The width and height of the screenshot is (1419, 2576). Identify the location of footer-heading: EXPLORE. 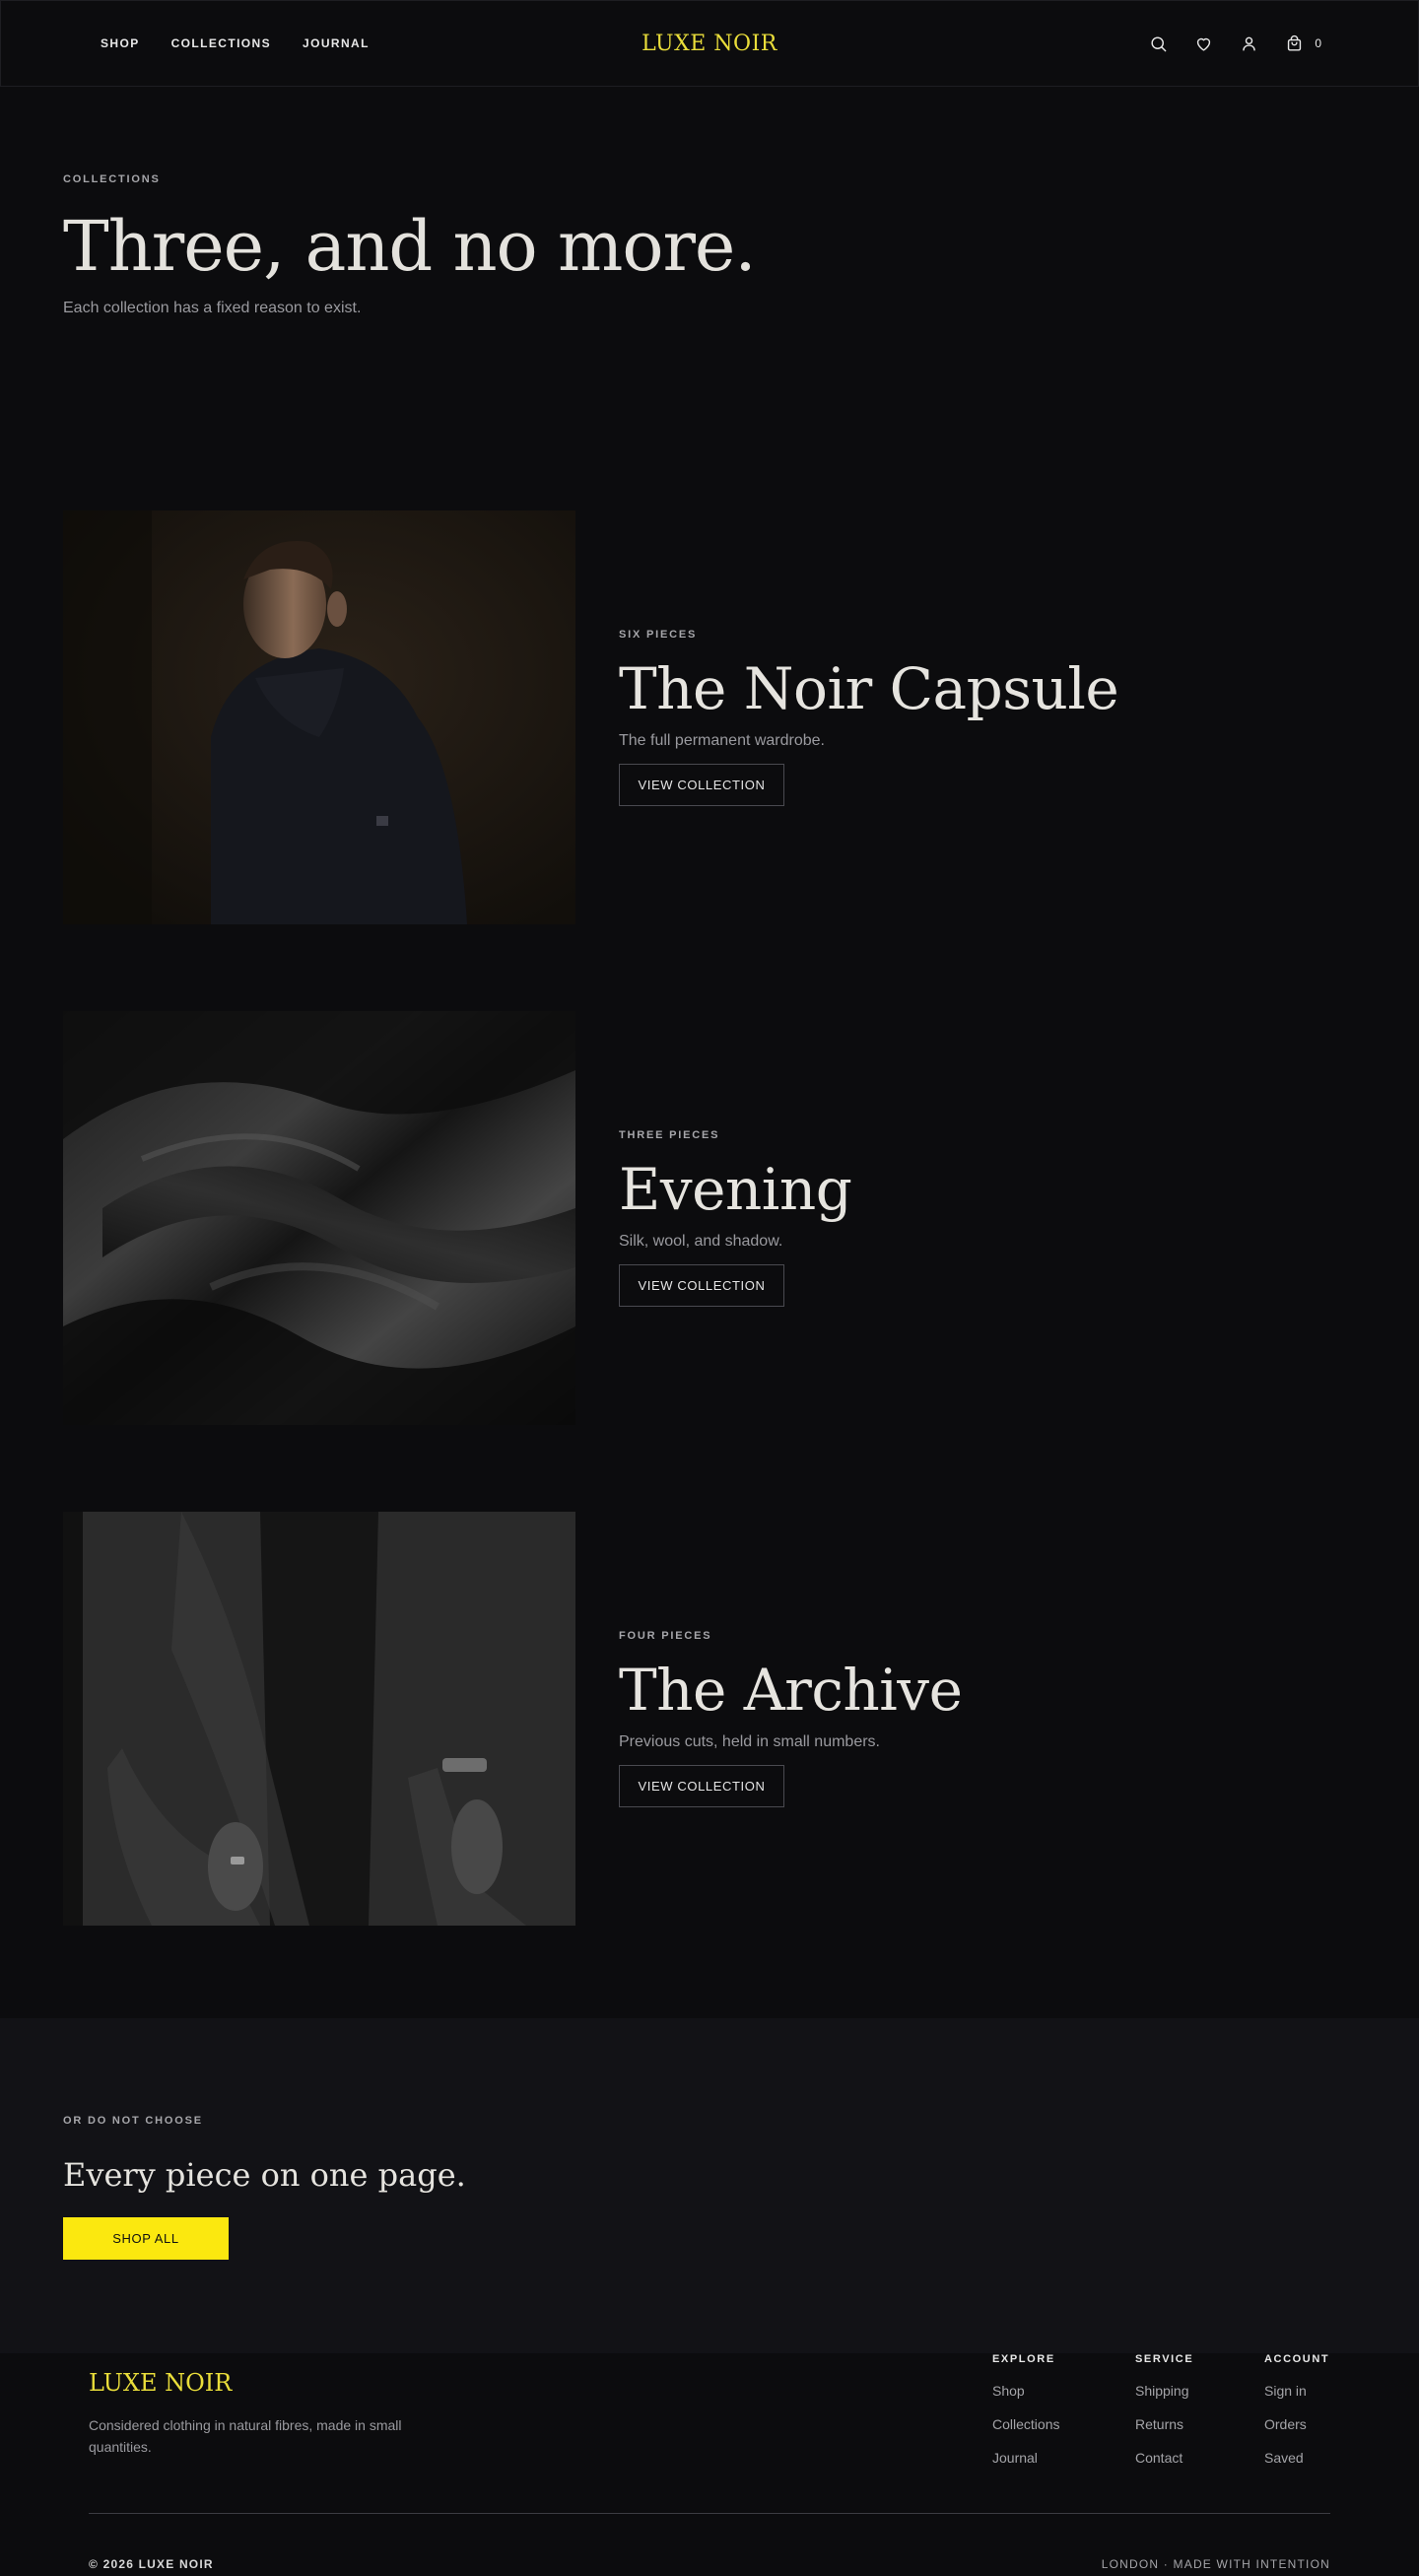
(1023, 2359).